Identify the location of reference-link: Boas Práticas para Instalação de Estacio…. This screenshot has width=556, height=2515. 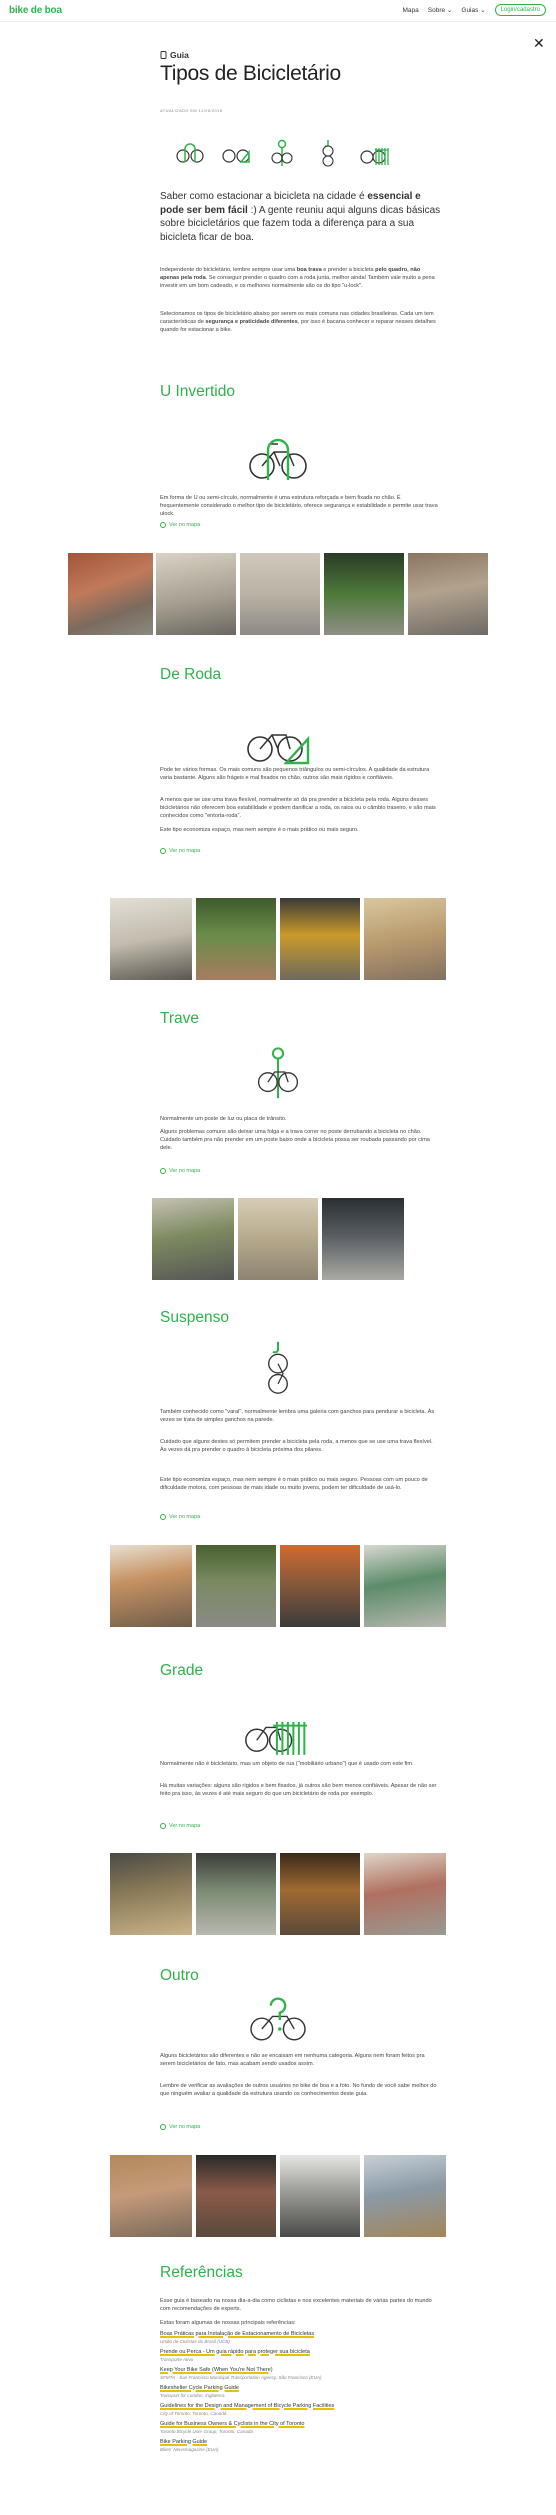
(300, 2335).